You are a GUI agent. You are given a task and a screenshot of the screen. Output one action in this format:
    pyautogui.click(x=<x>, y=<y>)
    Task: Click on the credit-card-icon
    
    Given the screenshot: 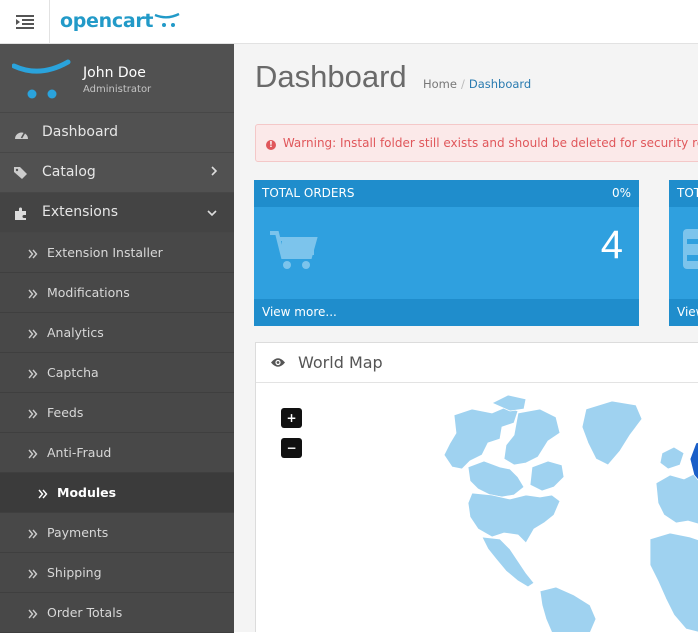 What is the action you would take?
    pyautogui.click(x=690, y=249)
    